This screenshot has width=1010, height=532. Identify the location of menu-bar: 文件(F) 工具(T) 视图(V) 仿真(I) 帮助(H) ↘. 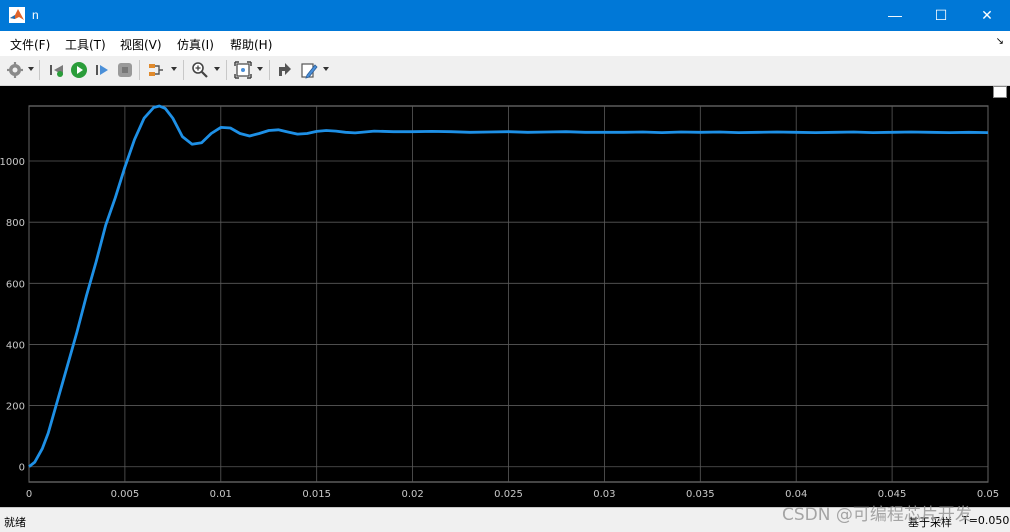
(505, 43).